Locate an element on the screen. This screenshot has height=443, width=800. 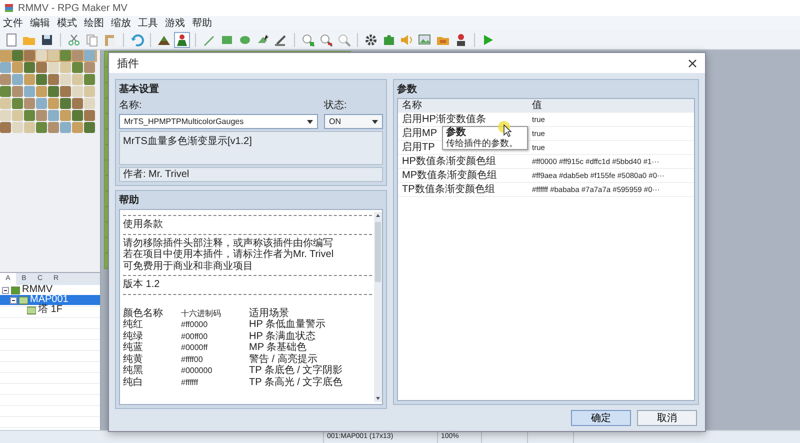
undo-icon is located at coordinates (137, 39).